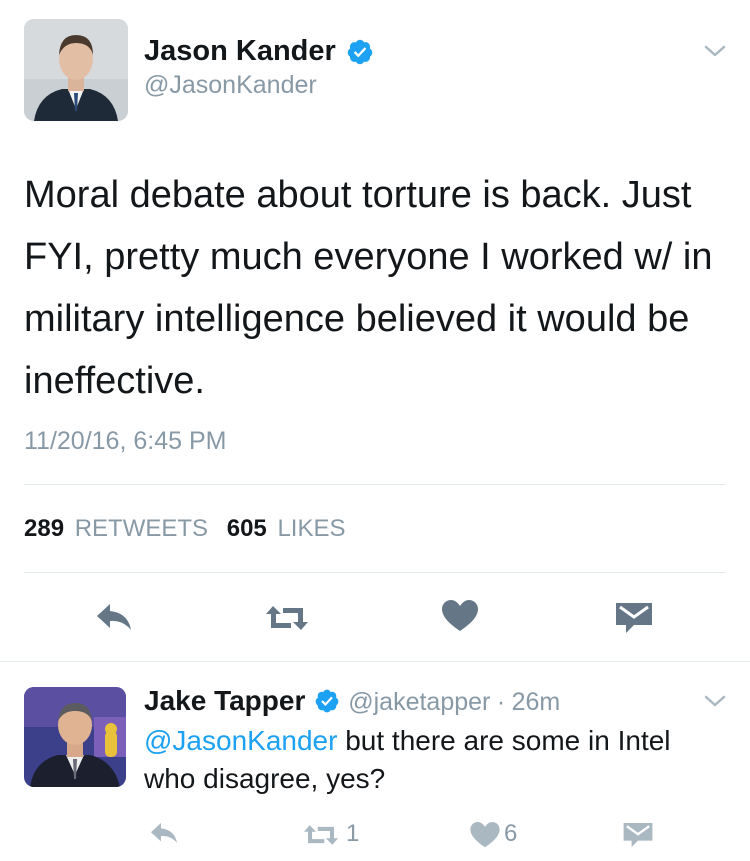 Image resolution: width=750 pixels, height=861 pixels. I want to click on reply-mention-link: @JasonKander, so click(240, 740).